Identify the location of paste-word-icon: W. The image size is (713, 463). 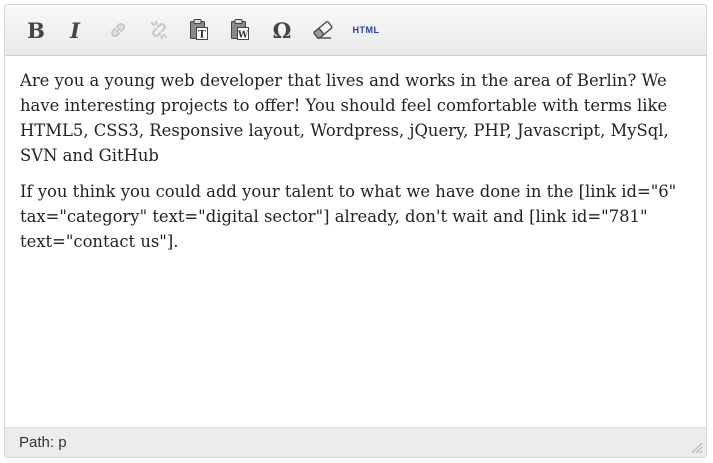
(240, 30).